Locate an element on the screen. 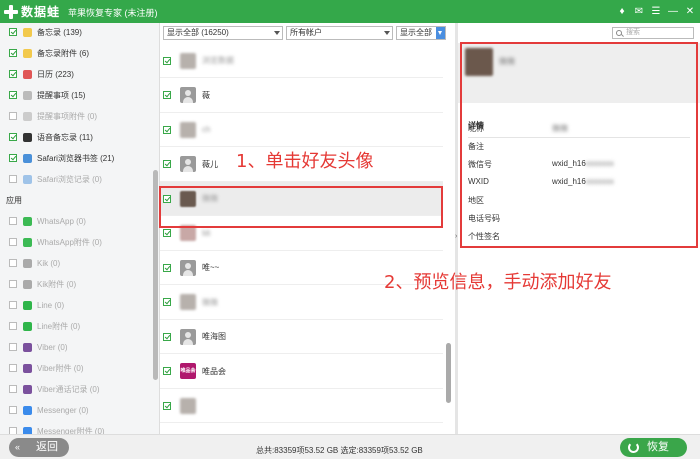  recover-icon is located at coordinates (633, 447).